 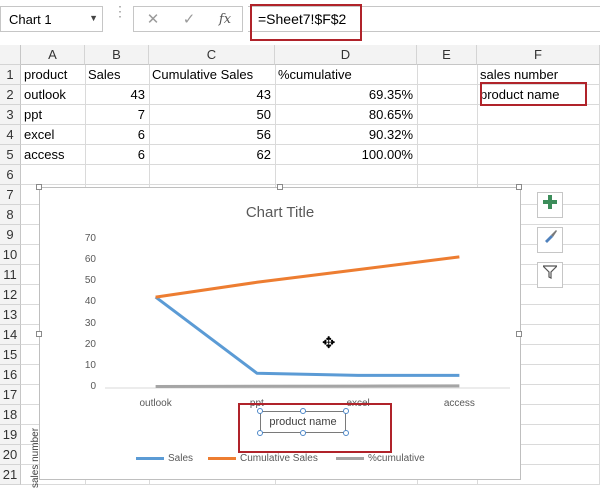 I want to click on cell-b1: Sales, so click(x=117, y=75).